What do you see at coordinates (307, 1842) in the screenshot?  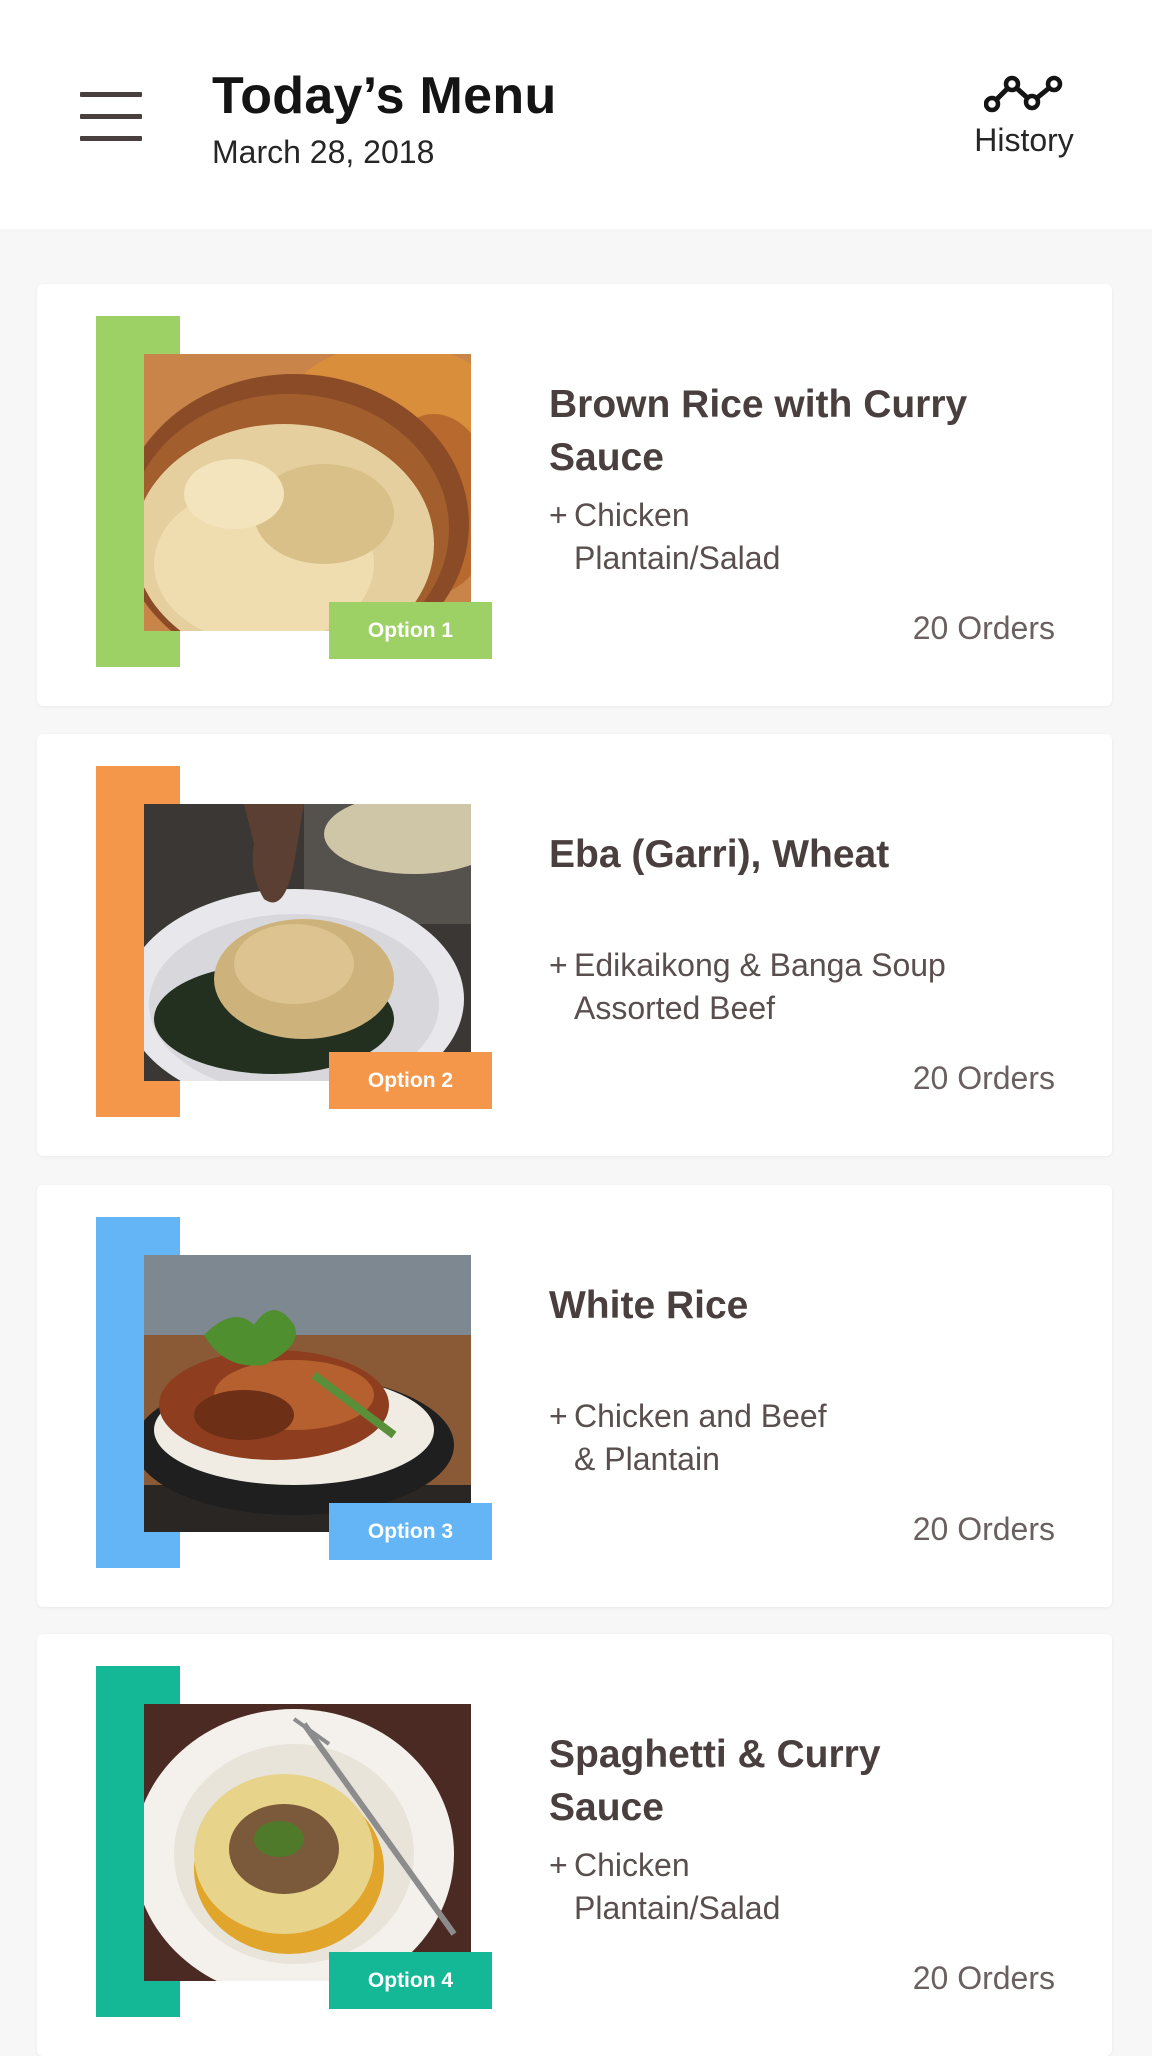 I see `spaghetti-plate-image` at bounding box center [307, 1842].